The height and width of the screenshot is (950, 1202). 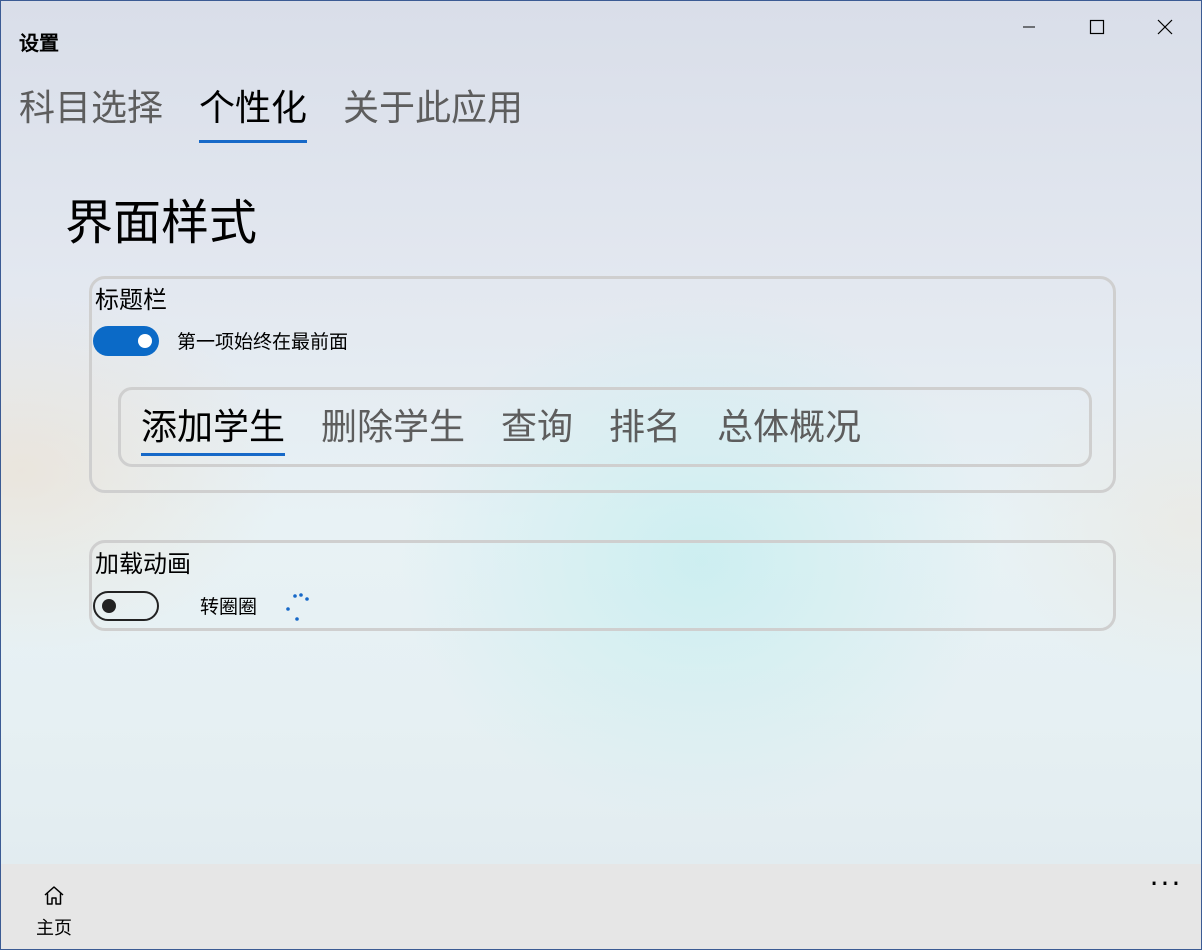 What do you see at coordinates (537, 430) in the screenshot?
I see `preview-tab-query: 查询` at bounding box center [537, 430].